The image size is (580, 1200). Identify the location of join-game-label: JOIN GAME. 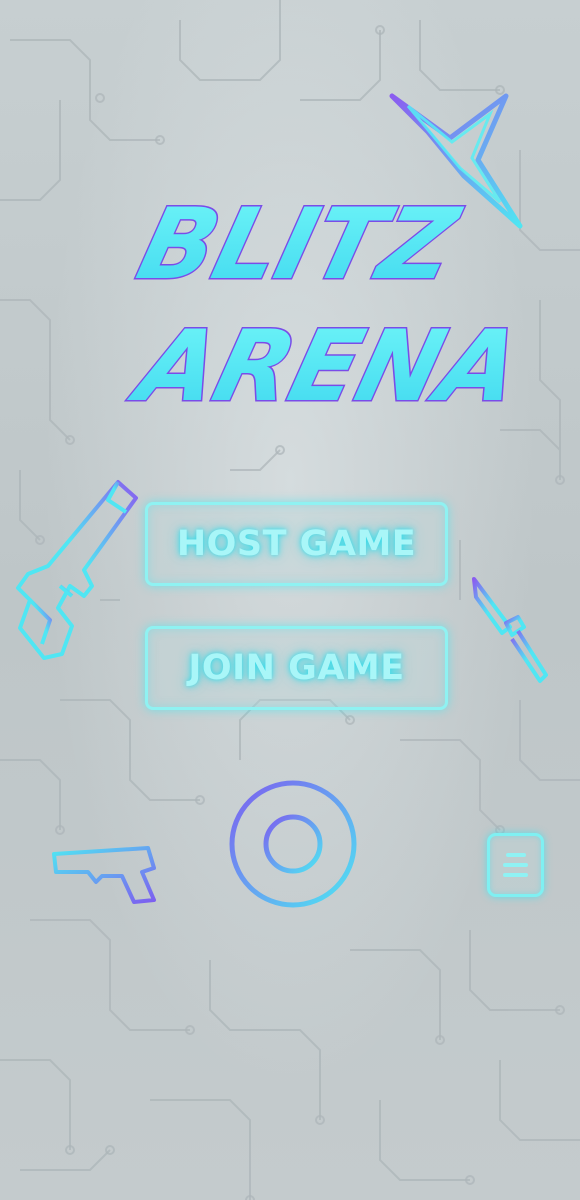
(296, 668).